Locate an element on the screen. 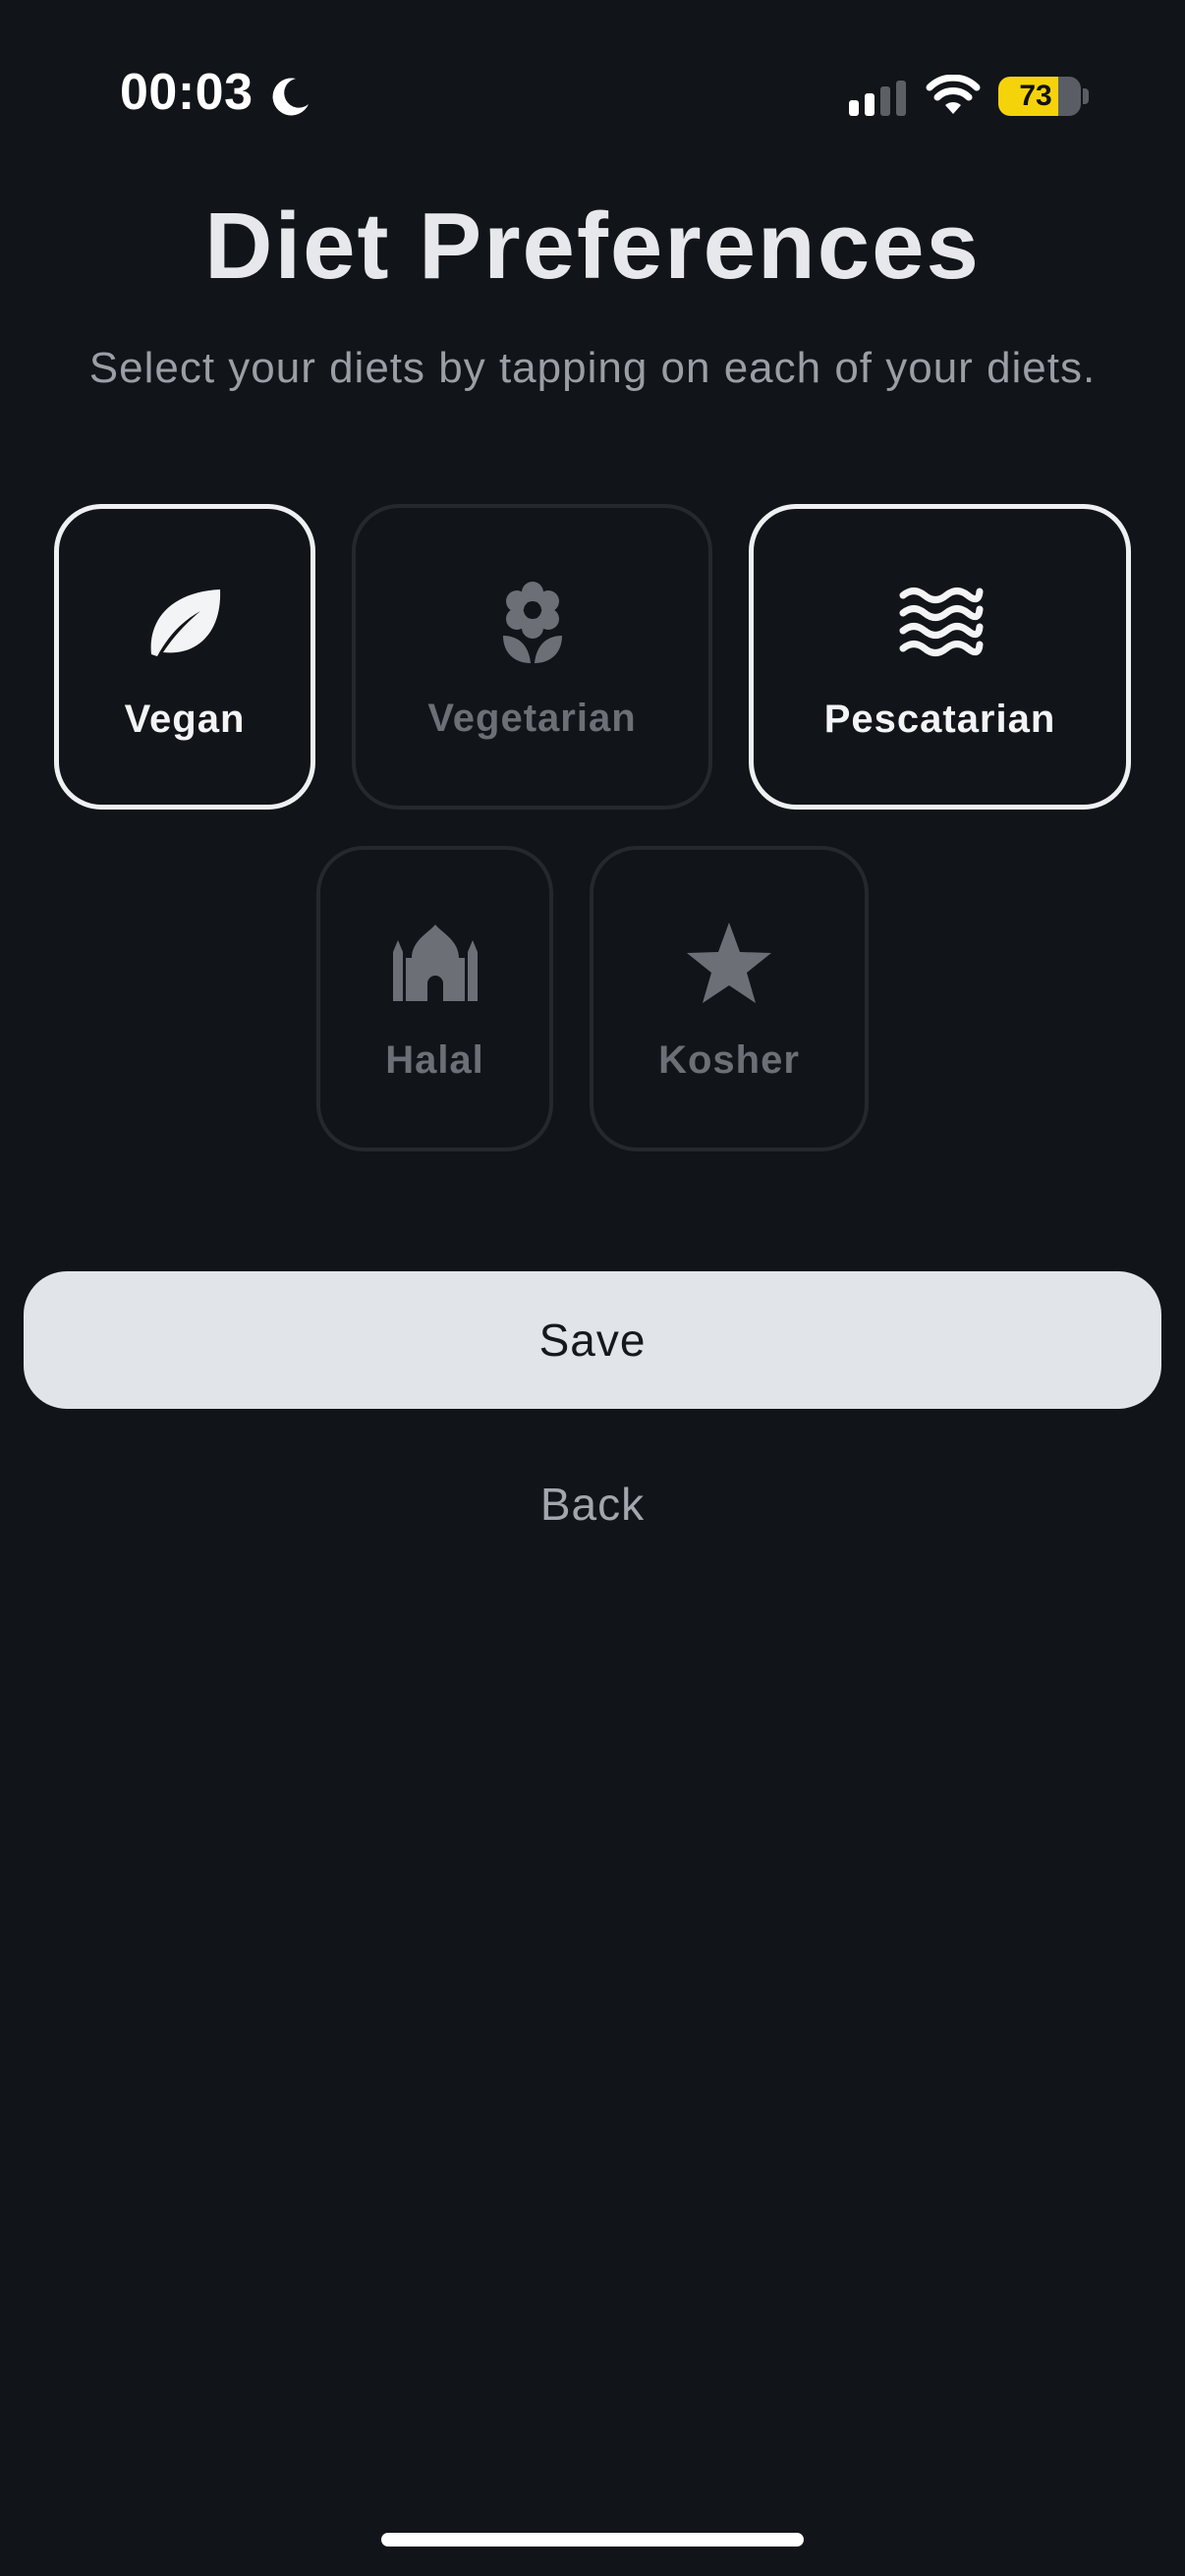  diet-label: Kosher is located at coordinates (729, 1060).